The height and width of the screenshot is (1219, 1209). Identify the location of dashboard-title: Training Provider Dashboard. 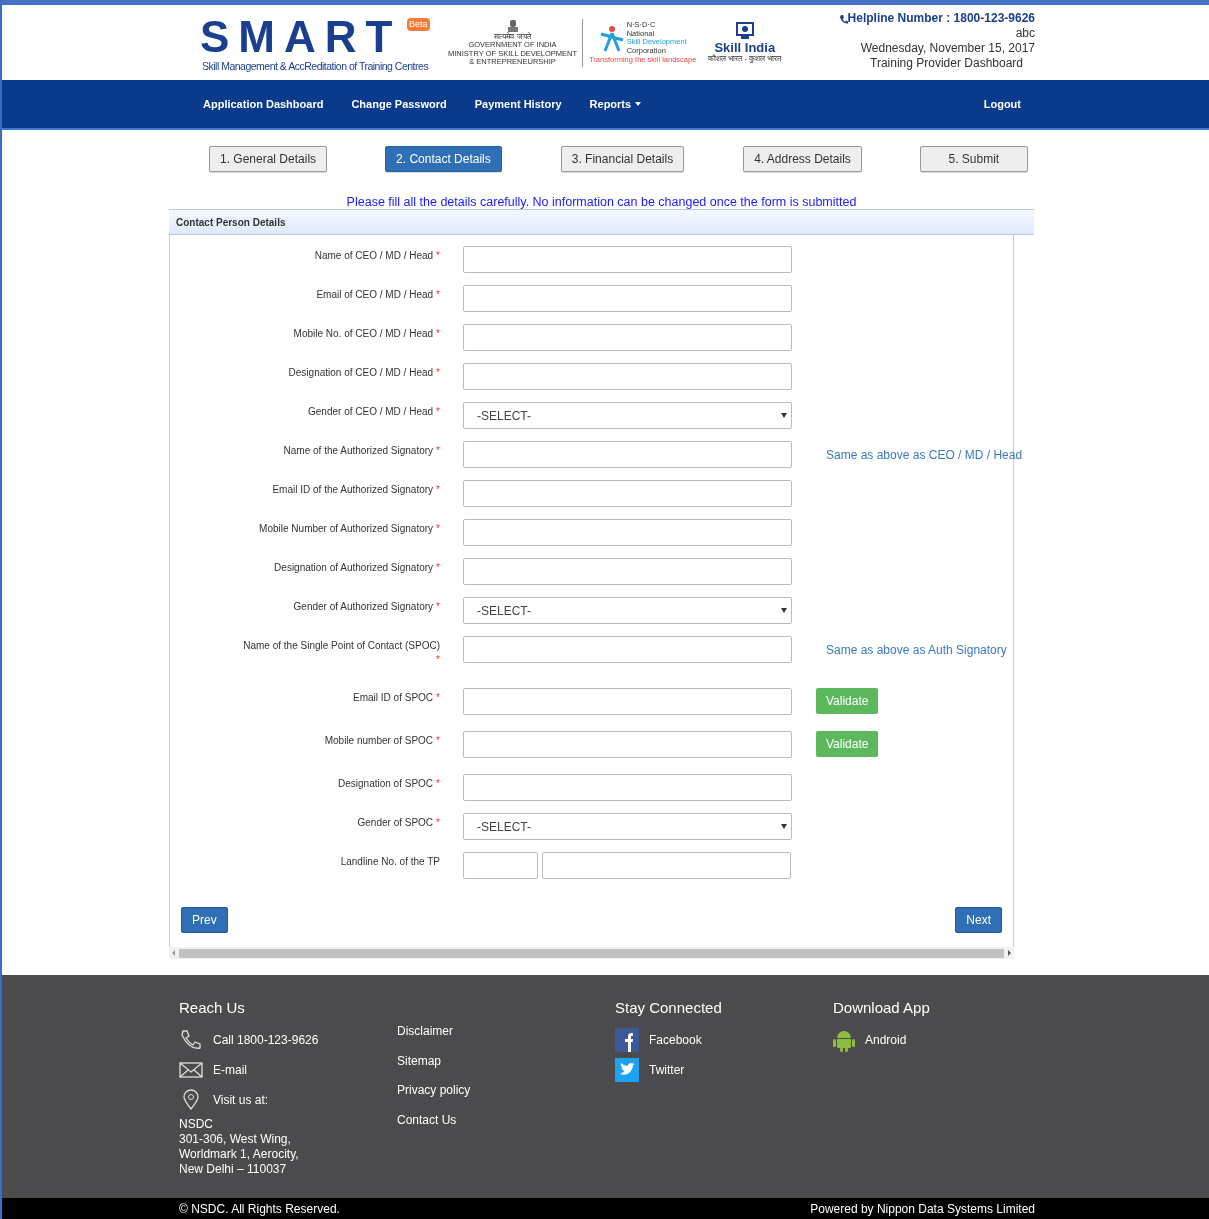
(947, 63).